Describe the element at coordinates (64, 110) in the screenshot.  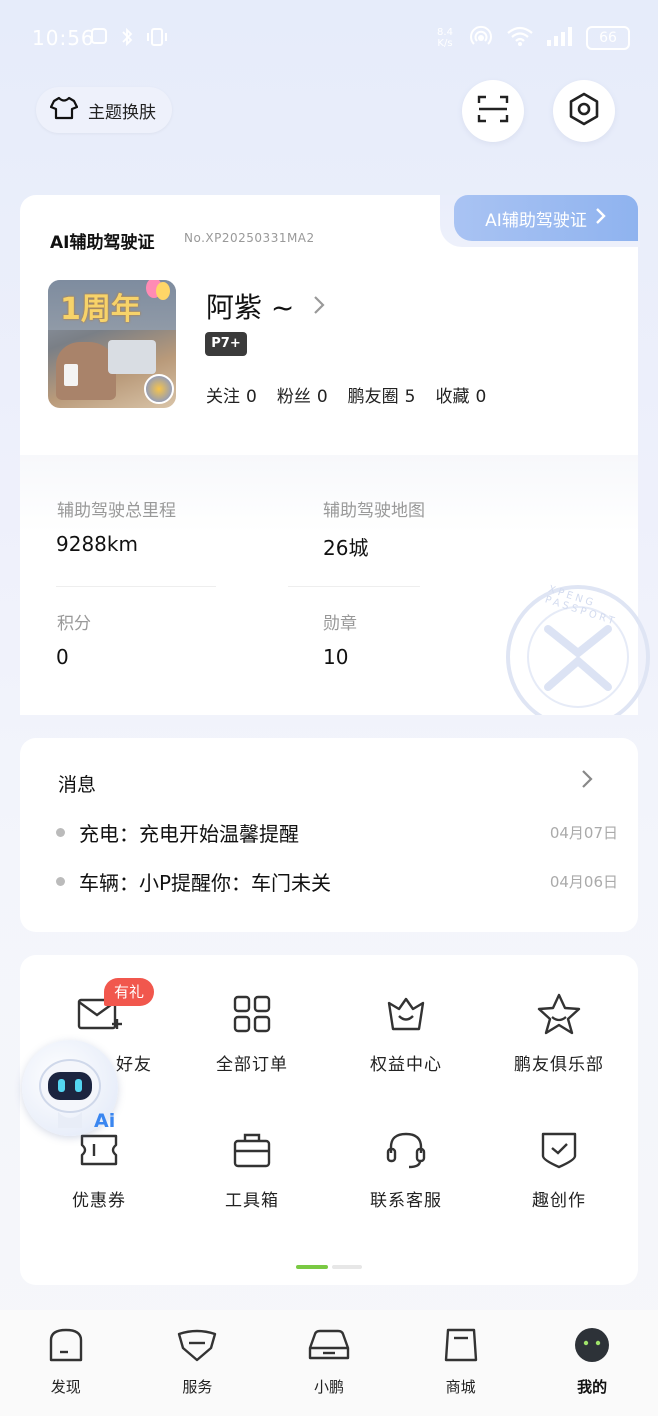
I see `tshirt-icon` at that location.